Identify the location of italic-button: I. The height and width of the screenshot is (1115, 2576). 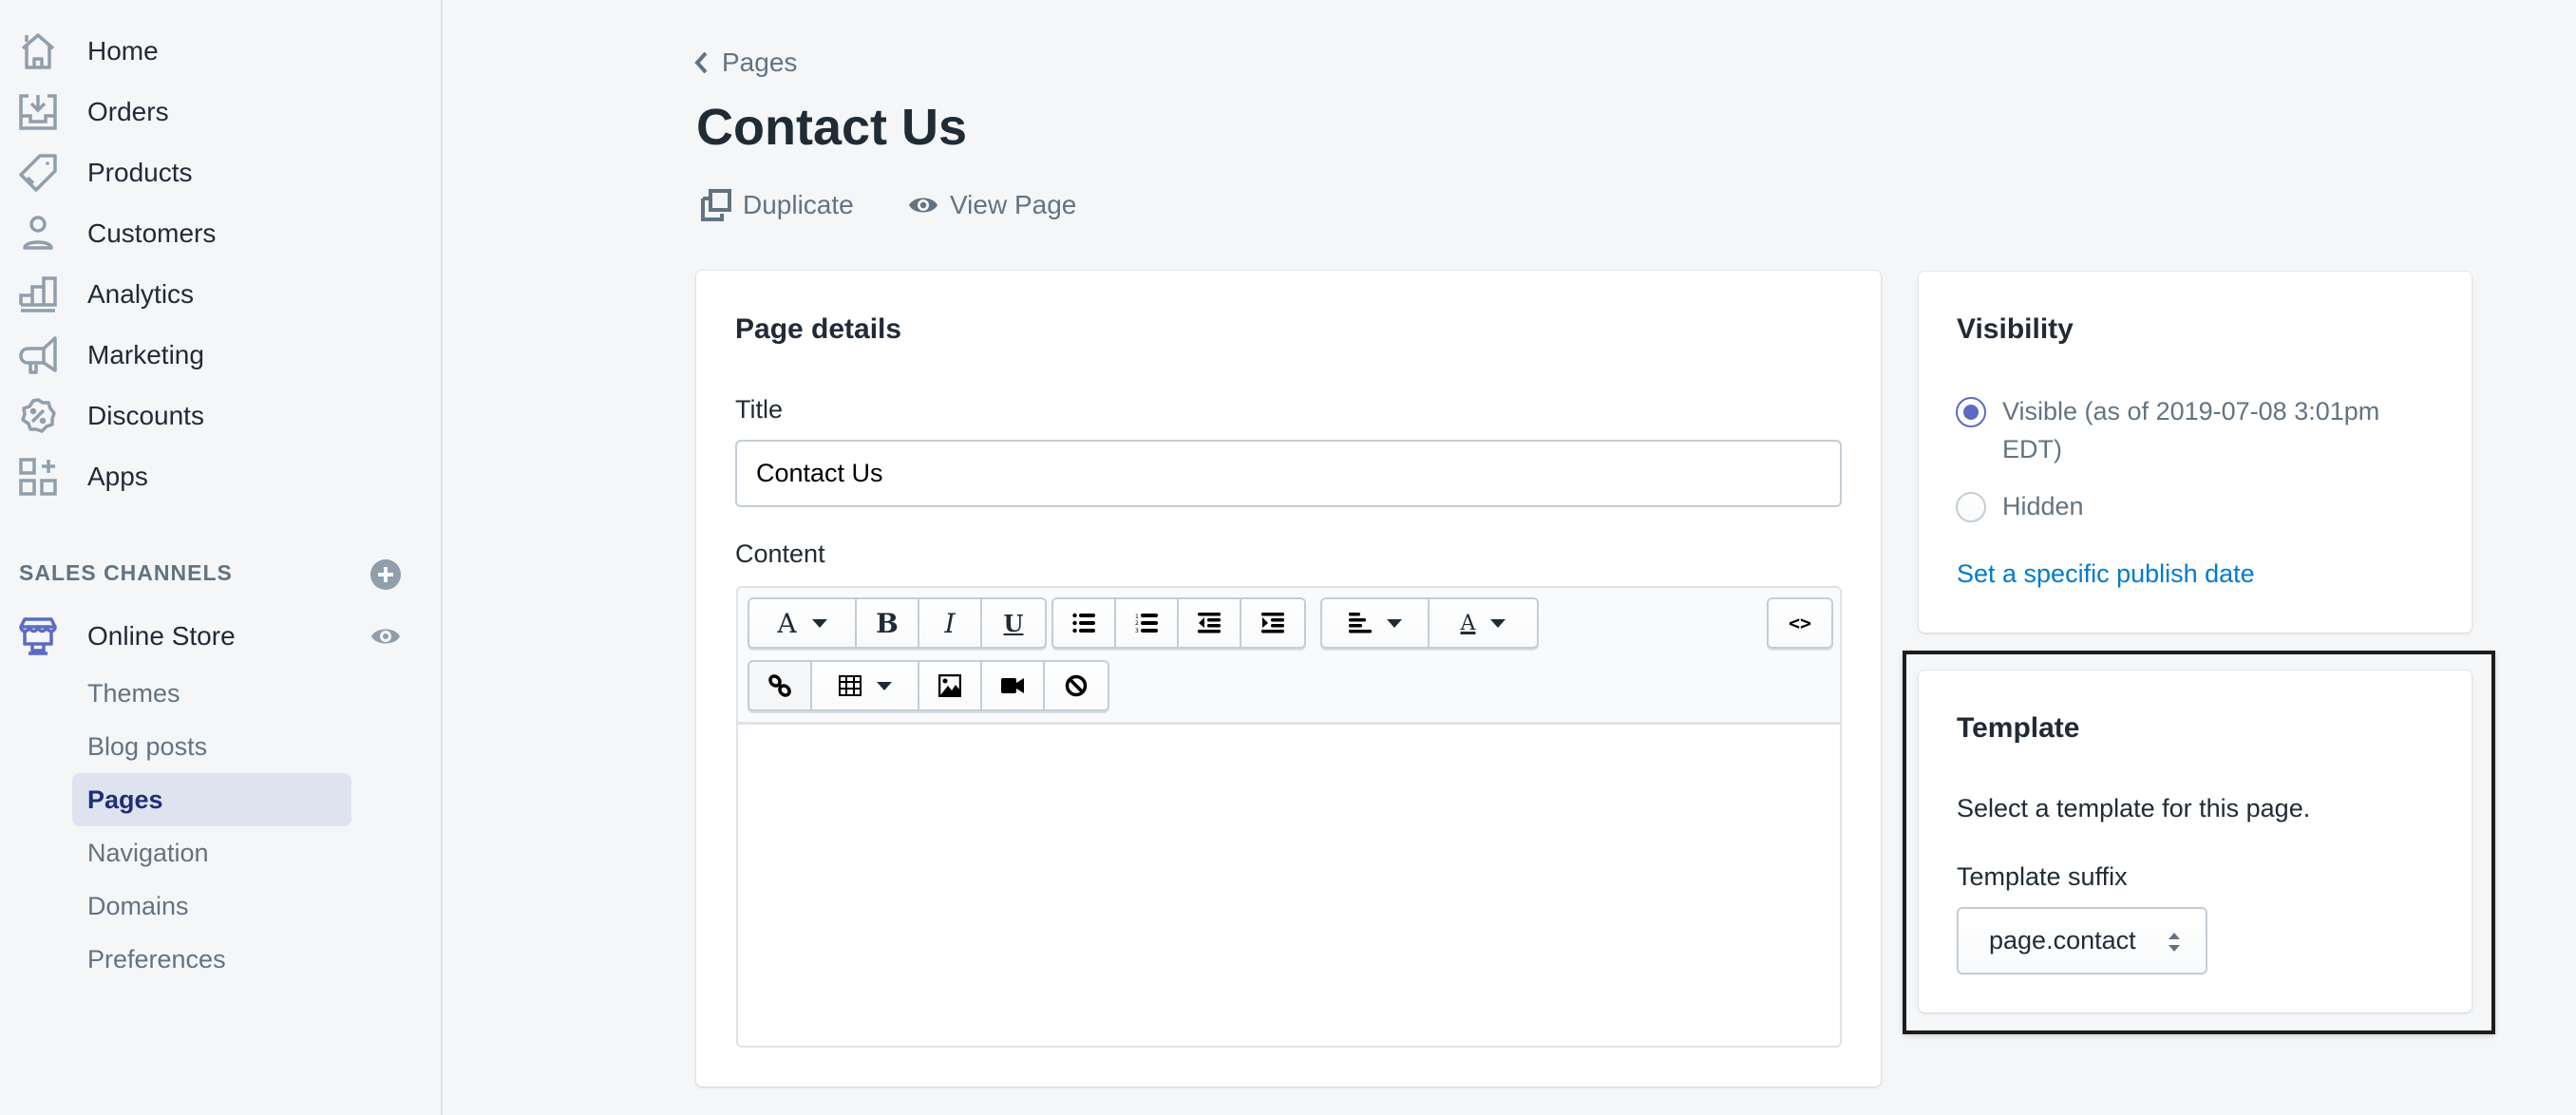
(950, 623).